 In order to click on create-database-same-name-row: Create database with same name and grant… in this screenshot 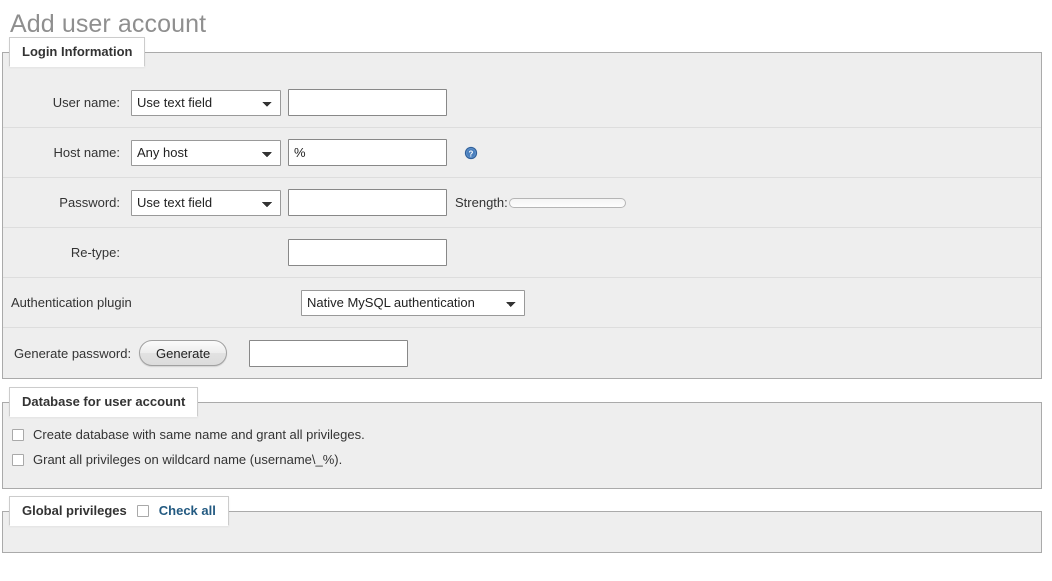, I will do `click(522, 434)`.